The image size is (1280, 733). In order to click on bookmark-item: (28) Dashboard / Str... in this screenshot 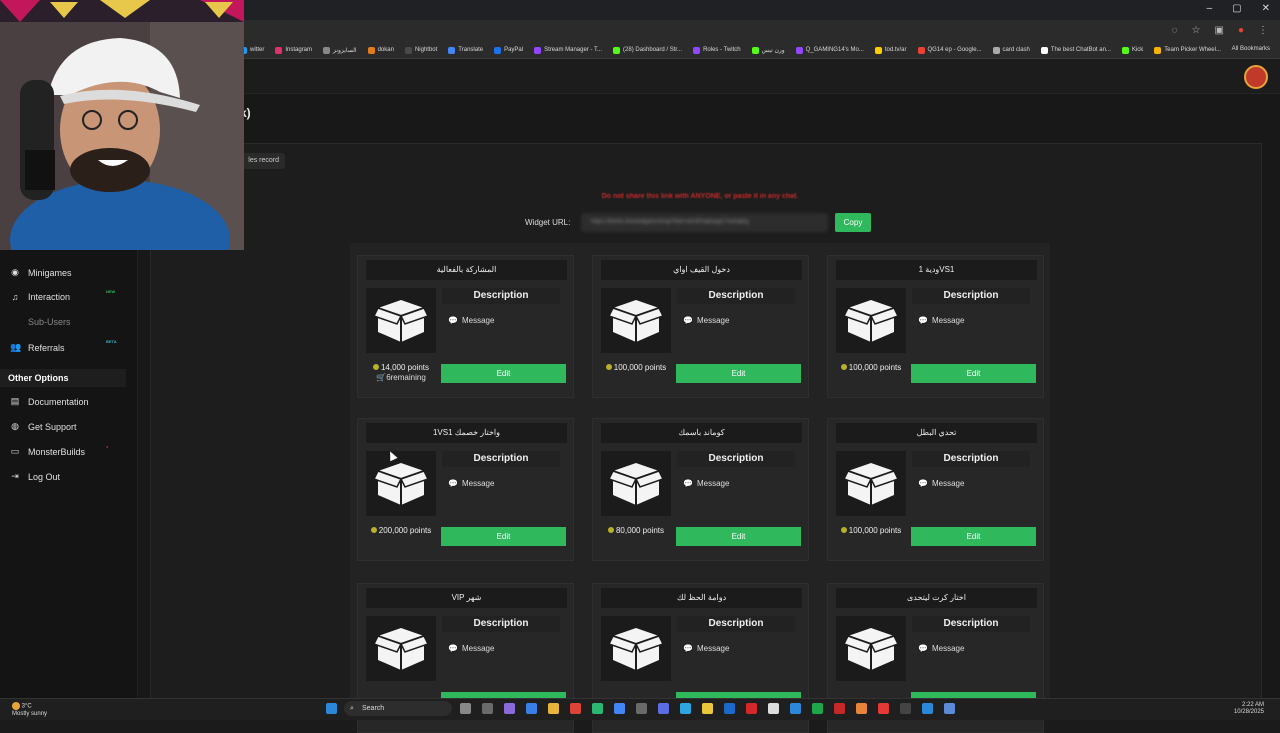, I will do `click(647, 50)`.